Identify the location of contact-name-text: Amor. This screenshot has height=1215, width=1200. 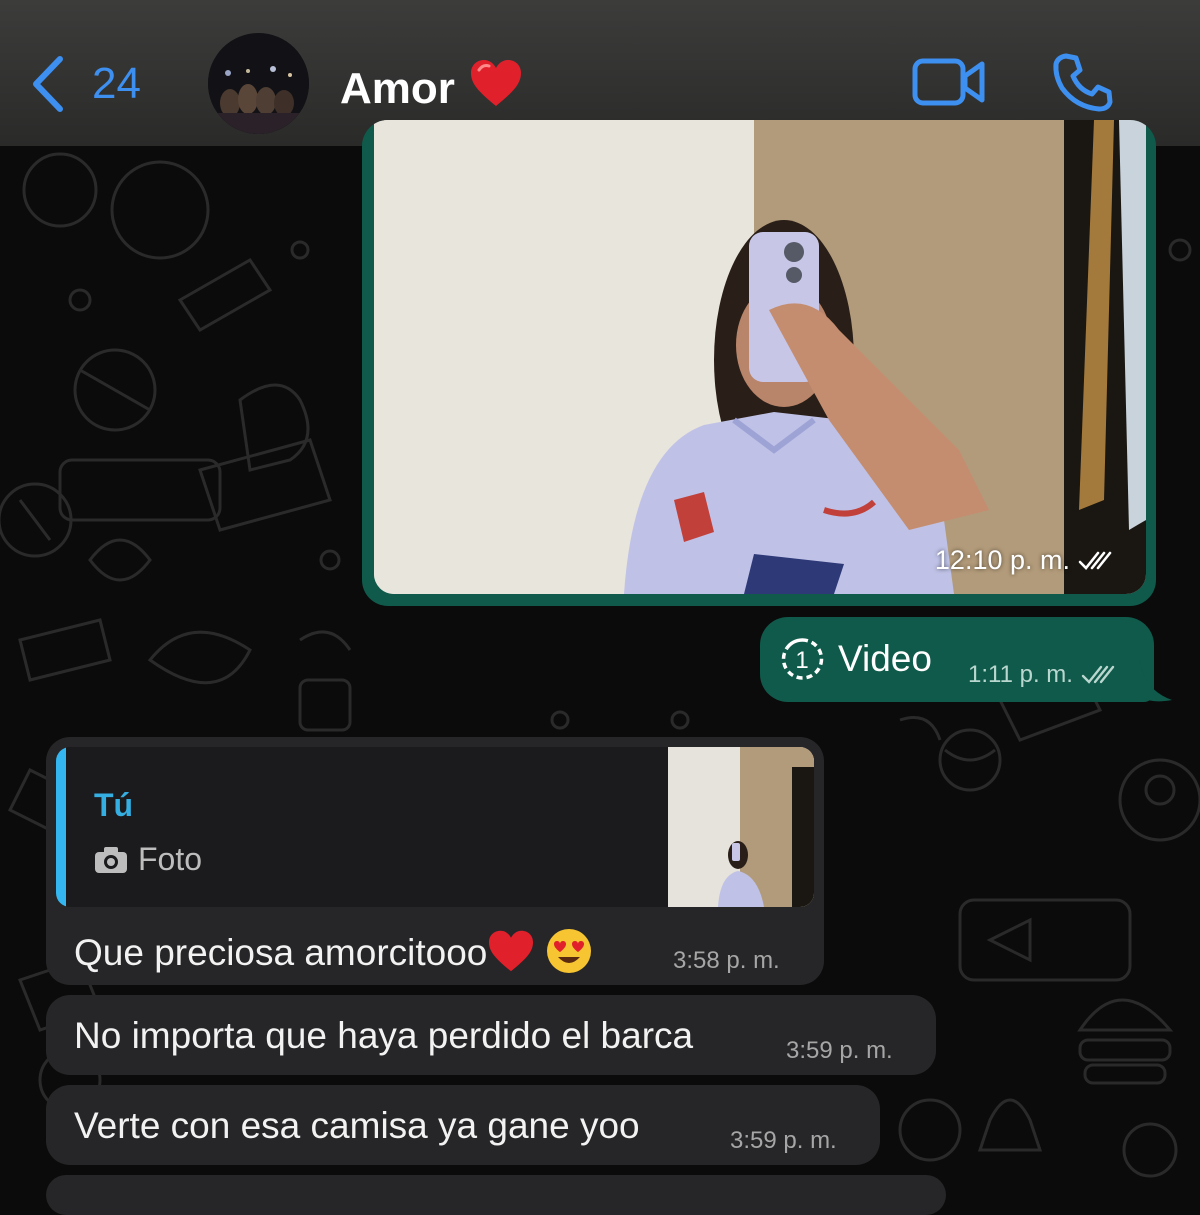
(397, 88).